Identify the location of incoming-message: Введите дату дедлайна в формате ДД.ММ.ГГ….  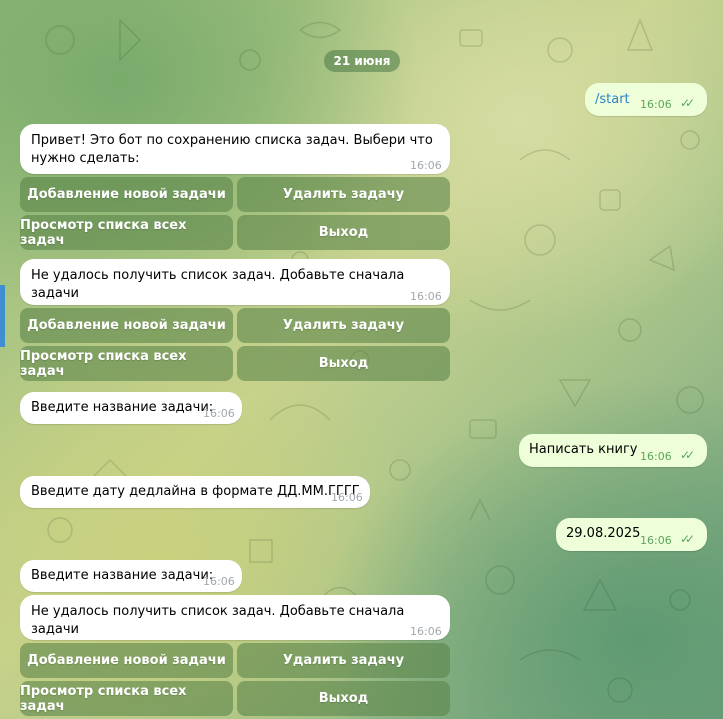
(195, 492).